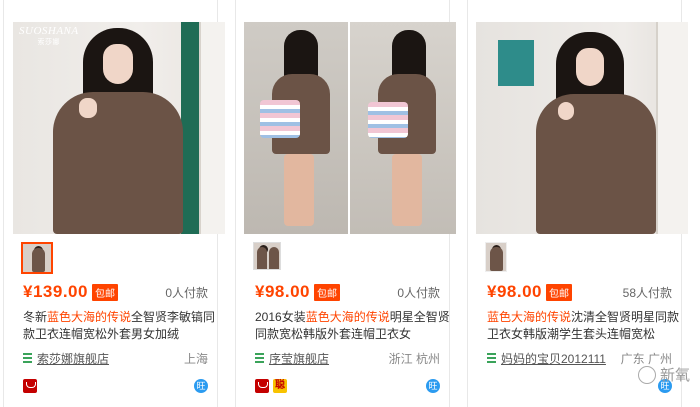 The width and height of the screenshot is (700, 407). I want to click on model-legs, so click(299, 190).